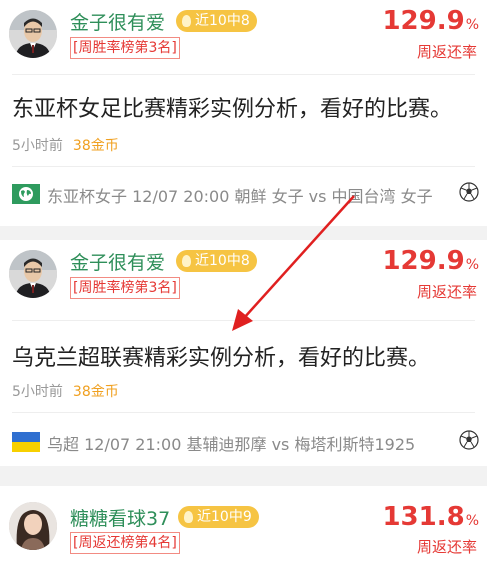 This screenshot has width=487, height=565. I want to click on streak-badge: 近10中9, so click(218, 517).